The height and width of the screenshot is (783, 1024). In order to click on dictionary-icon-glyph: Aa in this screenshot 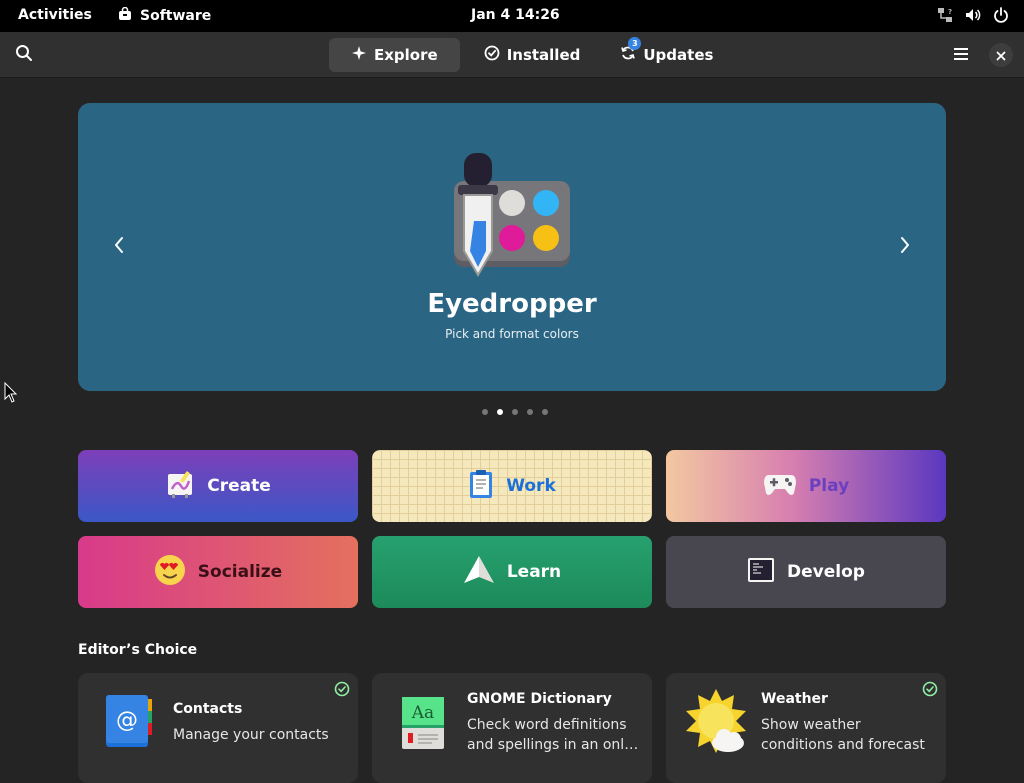, I will do `click(422, 713)`.